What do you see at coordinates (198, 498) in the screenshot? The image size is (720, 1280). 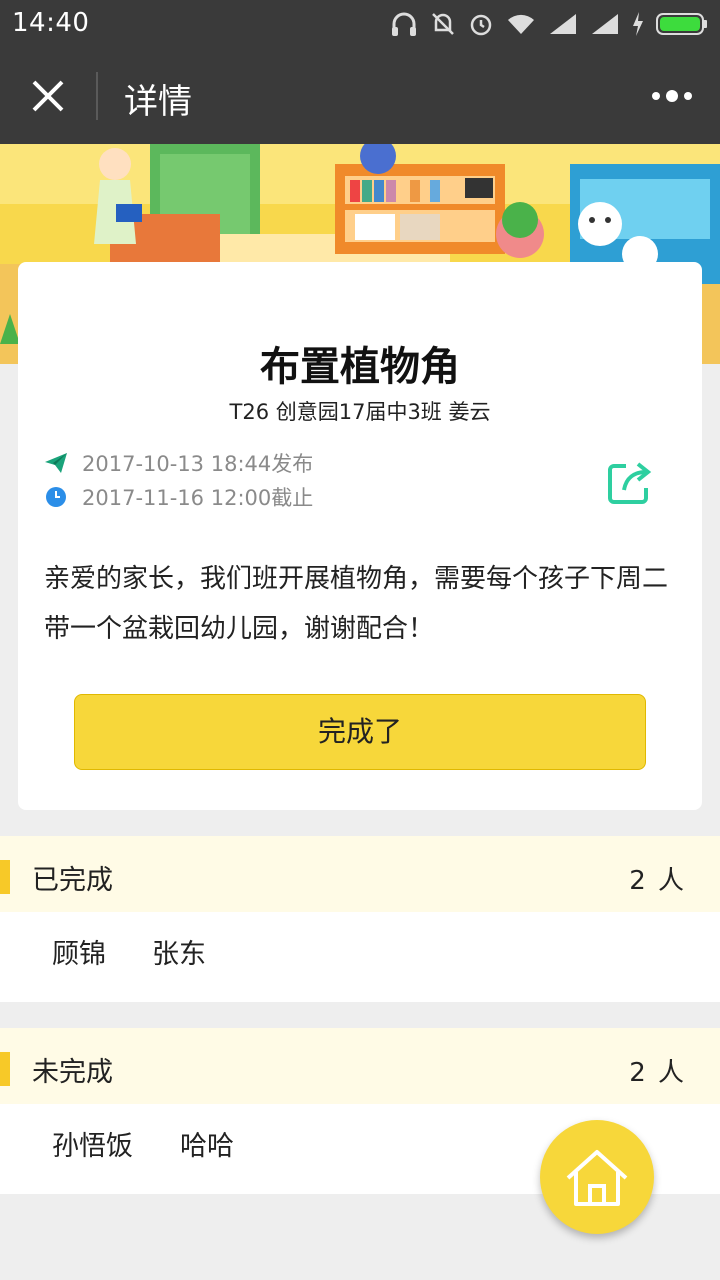 I see `deadline-time: 2017-11-16 12:00截止` at bounding box center [198, 498].